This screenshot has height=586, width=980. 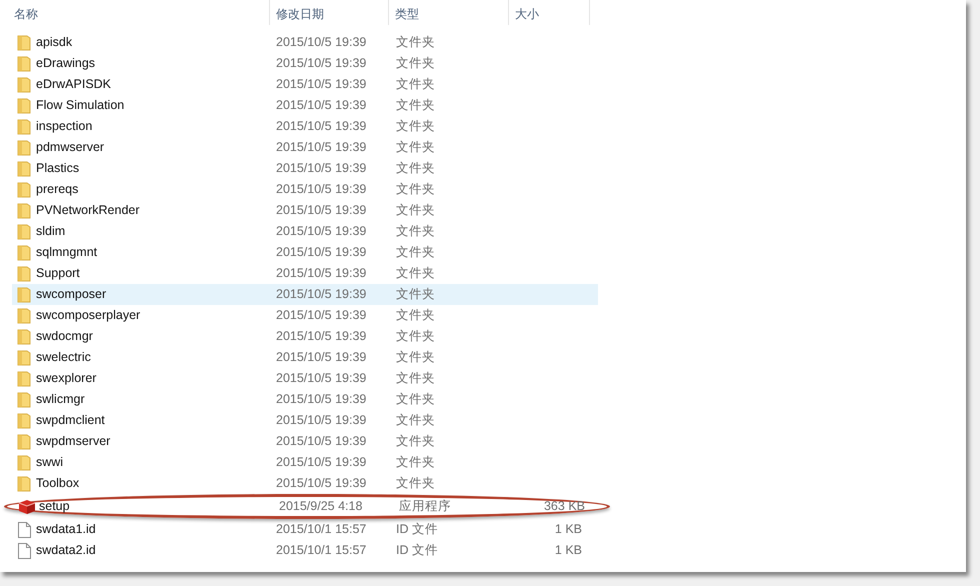 I want to click on modified-date: 2015/9/25 4:18, so click(x=321, y=507).